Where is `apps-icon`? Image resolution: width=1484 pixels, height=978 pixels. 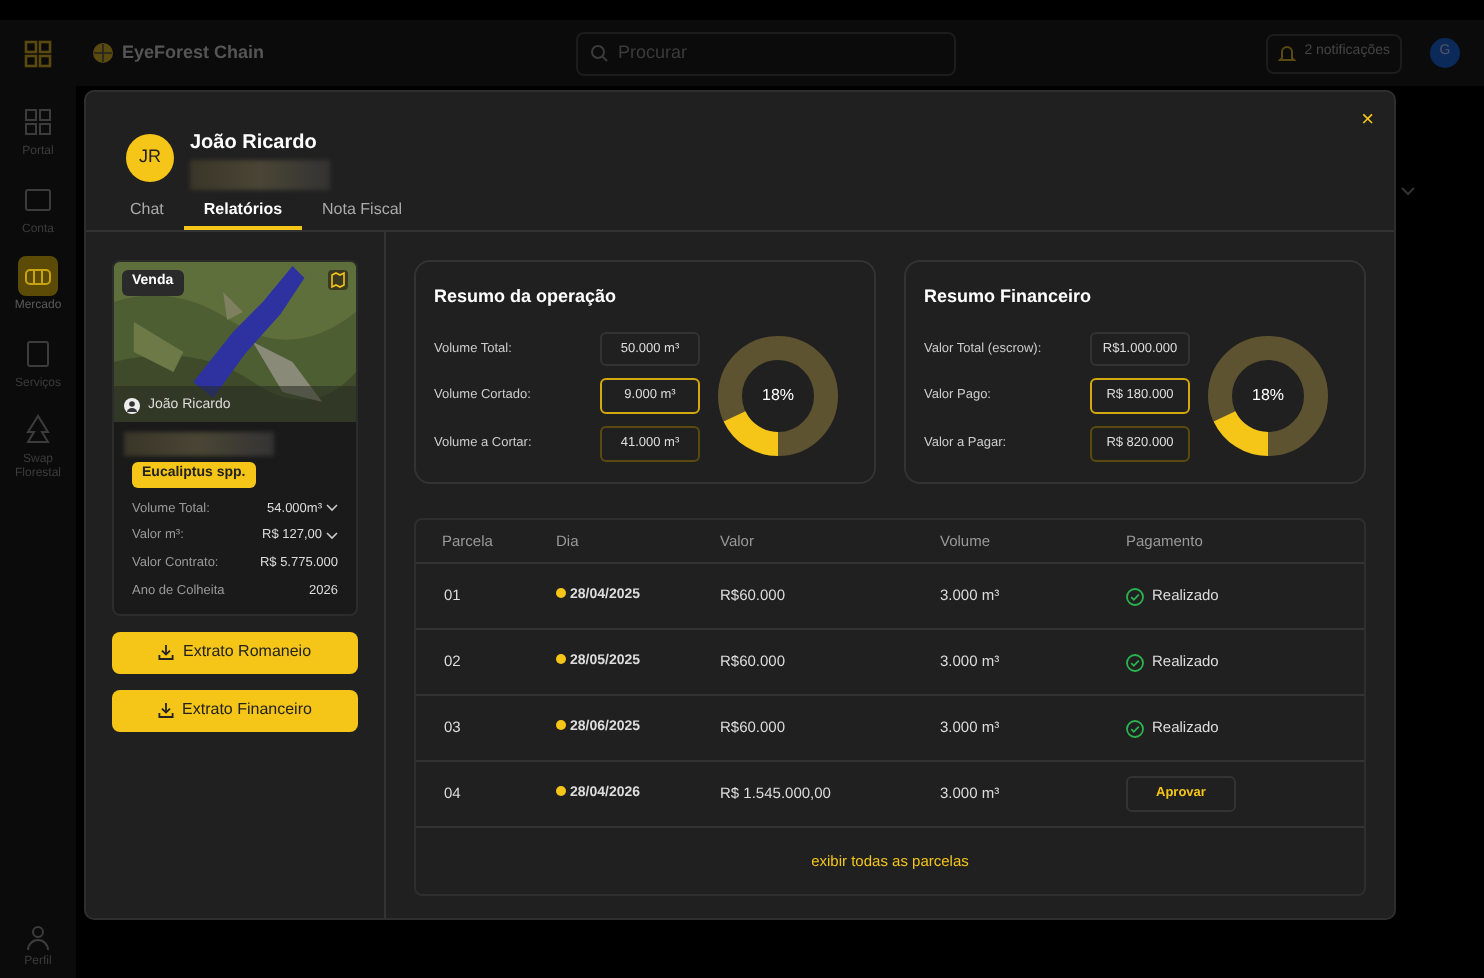
apps-icon is located at coordinates (38, 53).